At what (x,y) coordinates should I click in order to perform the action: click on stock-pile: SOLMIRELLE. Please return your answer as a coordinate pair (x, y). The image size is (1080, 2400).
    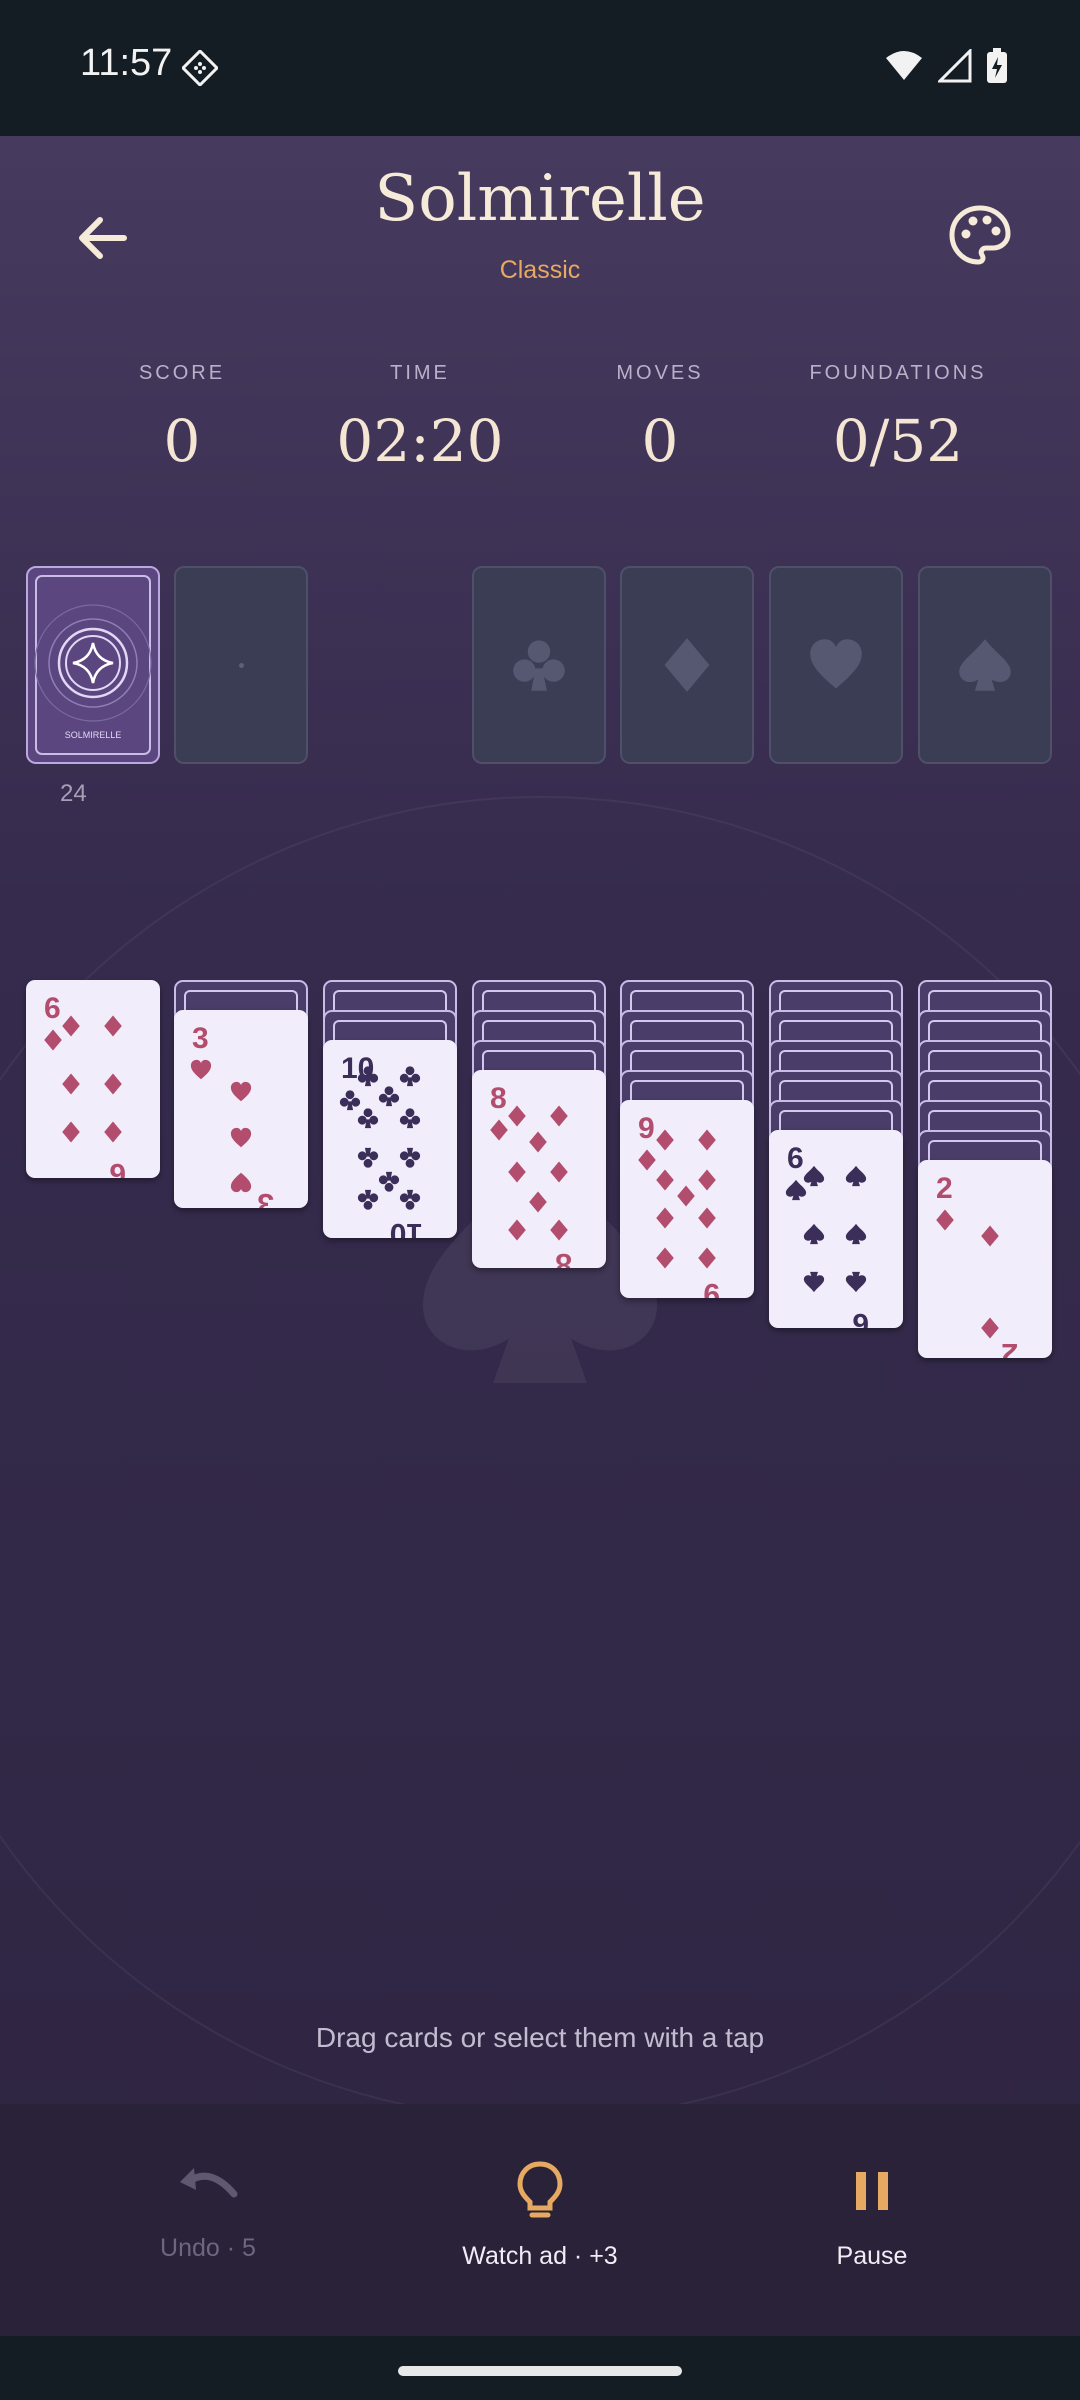
    Looking at the image, I should click on (93, 665).